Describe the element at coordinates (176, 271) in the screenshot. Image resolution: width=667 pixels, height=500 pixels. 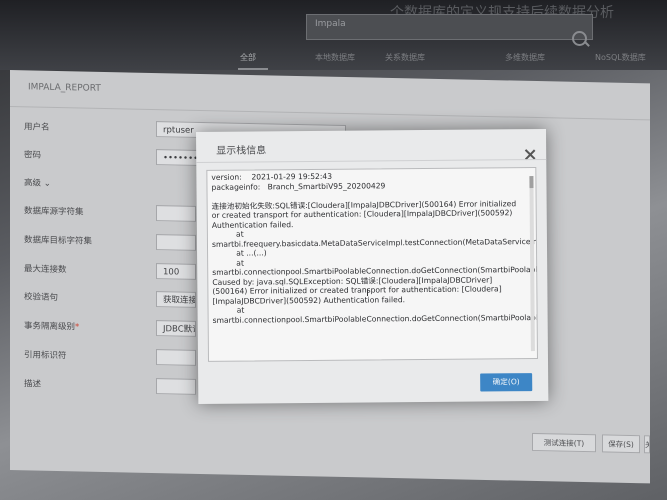
I see `max-connections-field: 100` at that location.